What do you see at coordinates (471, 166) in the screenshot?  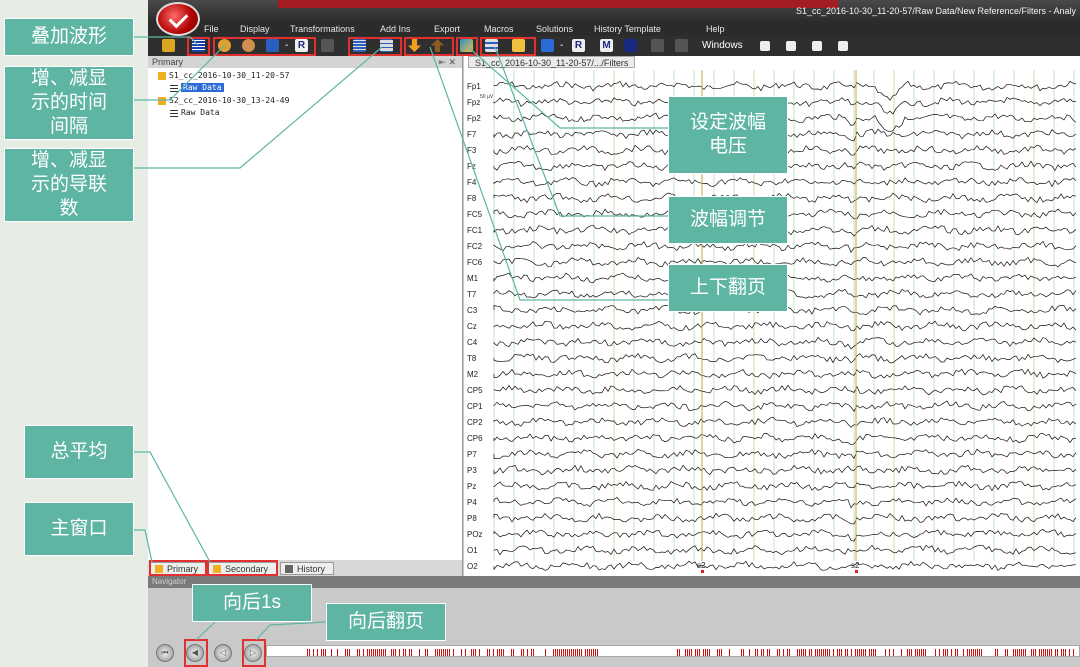 I see `channel-label: Fz` at bounding box center [471, 166].